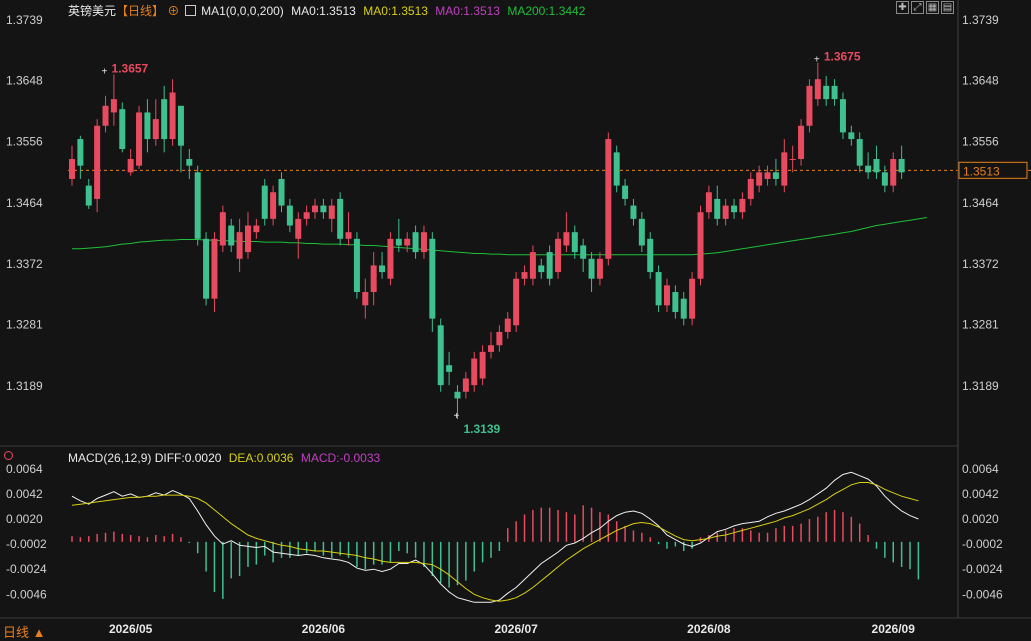 This screenshot has height=641, width=1031. What do you see at coordinates (24, 203) in the screenshot?
I see `price-tick-left: 1.3464` at bounding box center [24, 203].